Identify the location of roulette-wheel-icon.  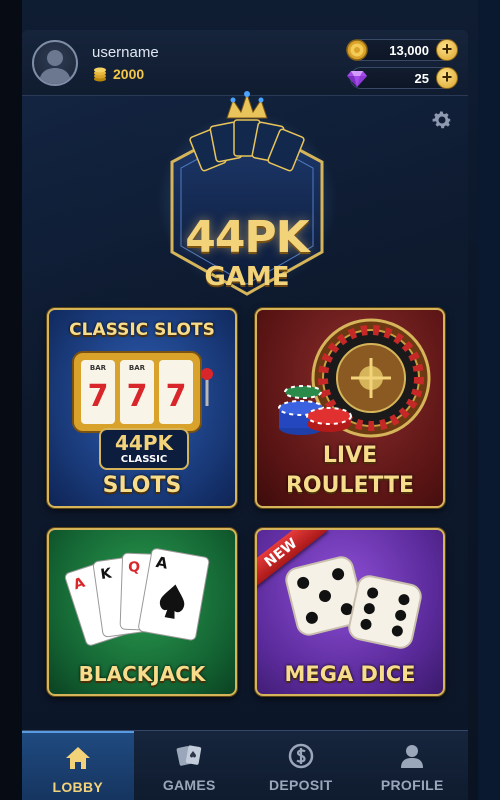
(354, 378).